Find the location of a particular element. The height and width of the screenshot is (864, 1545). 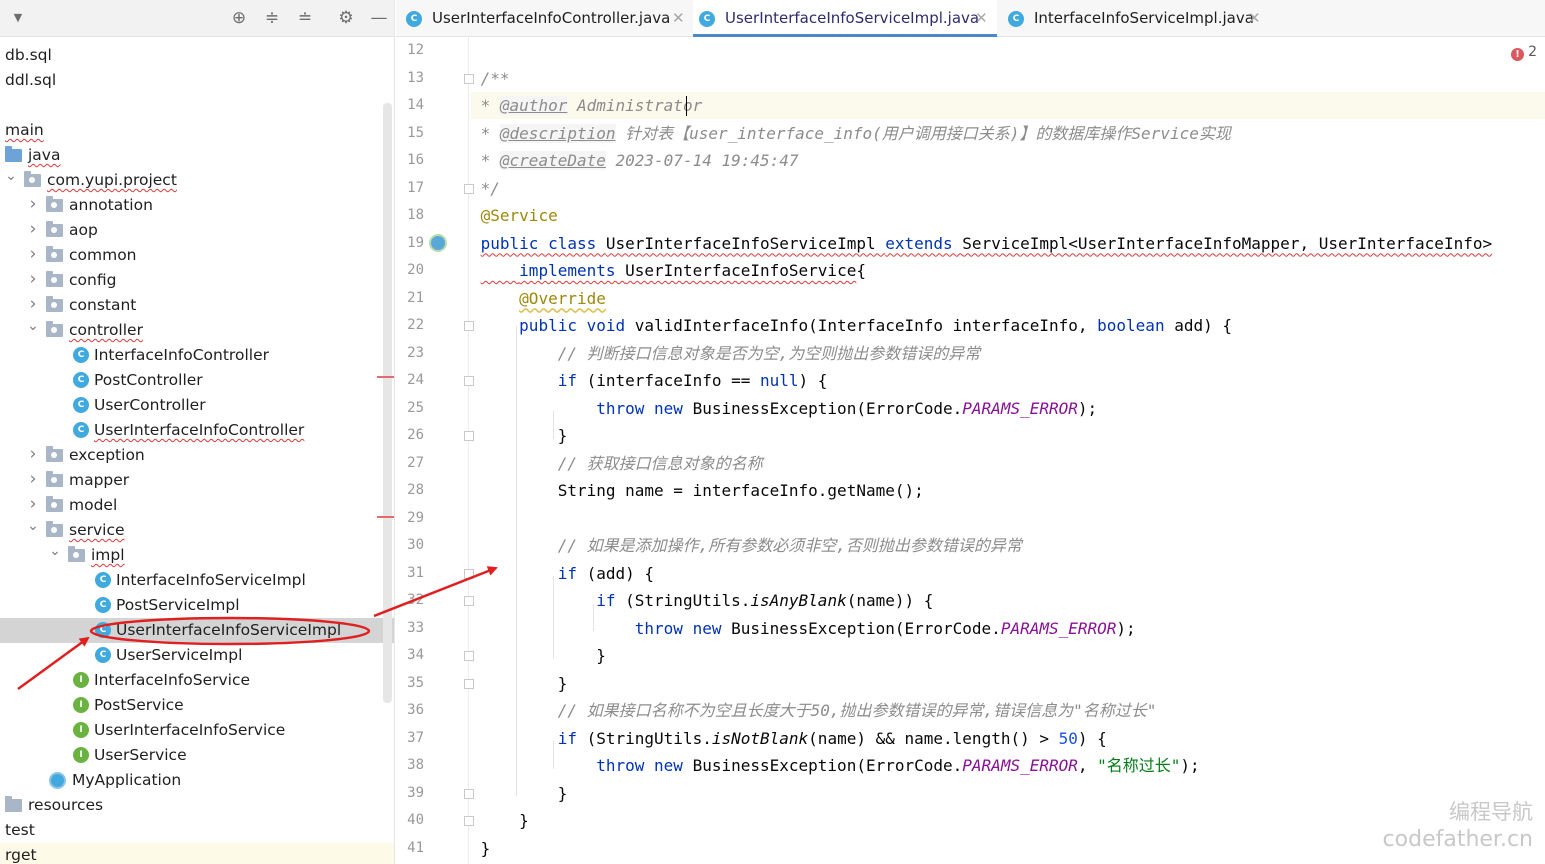

tree-item: › model is located at coordinates (197, 505).